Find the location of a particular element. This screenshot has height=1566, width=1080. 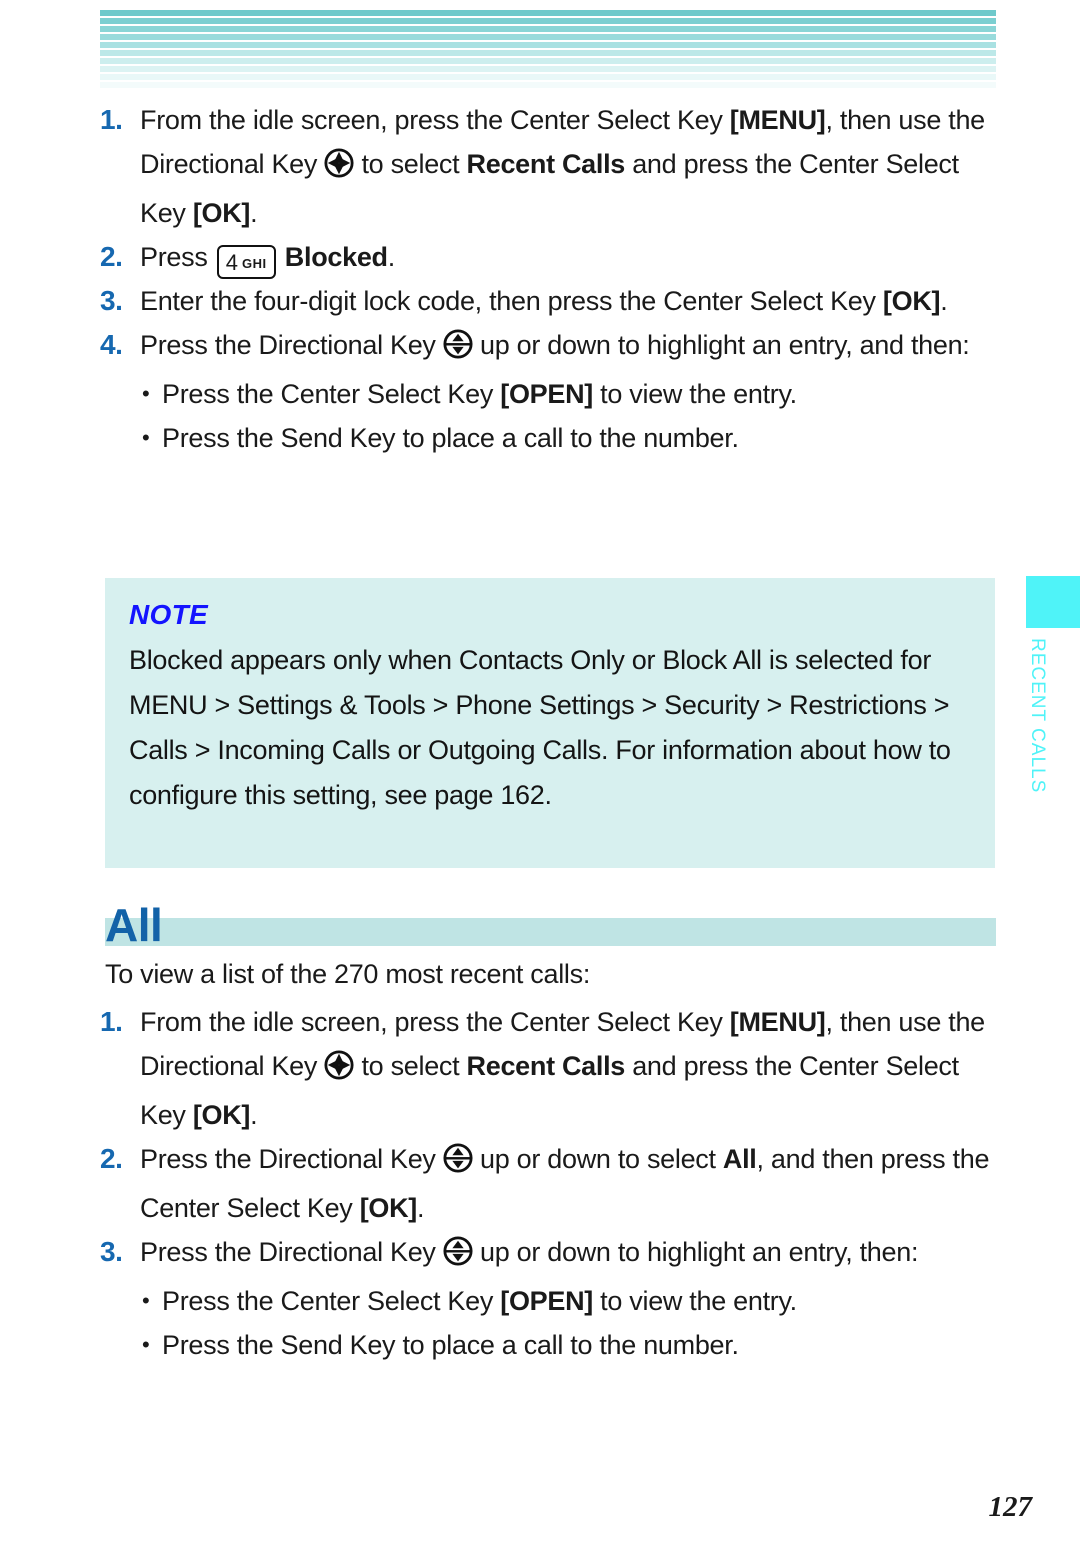

body-text: Press is located at coordinates (177, 257).